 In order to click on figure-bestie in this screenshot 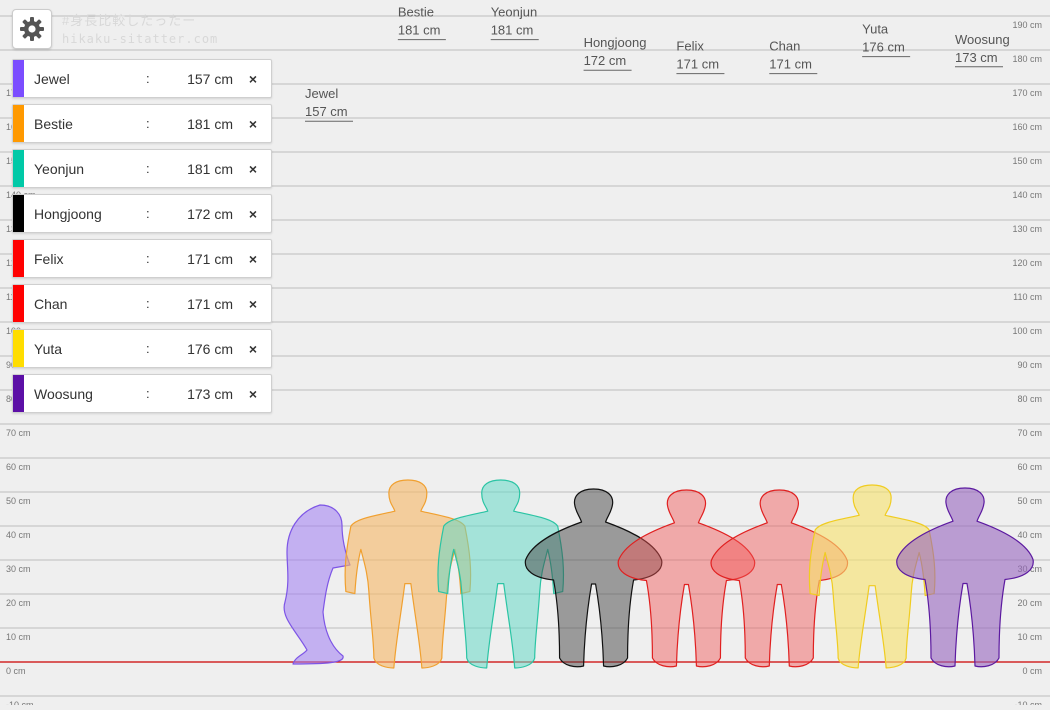, I will do `click(408, 574)`.